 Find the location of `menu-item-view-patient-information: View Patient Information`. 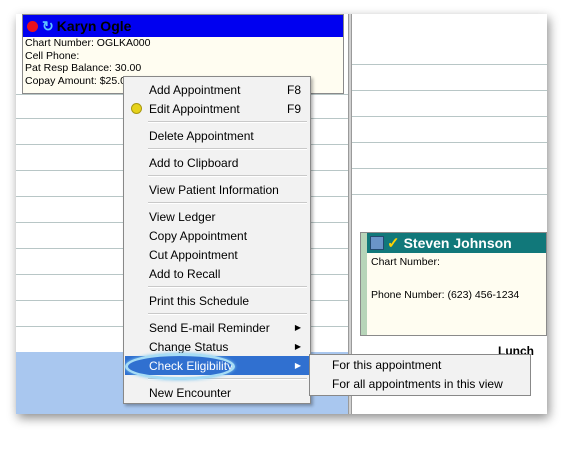

menu-item-view-patient-information: View Patient Information is located at coordinates (217, 189).